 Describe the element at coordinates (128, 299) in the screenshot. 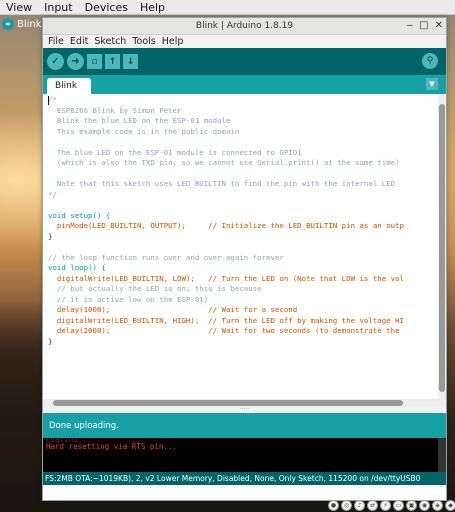

I see `code-line: // it is active low on the ESP-01)` at that location.